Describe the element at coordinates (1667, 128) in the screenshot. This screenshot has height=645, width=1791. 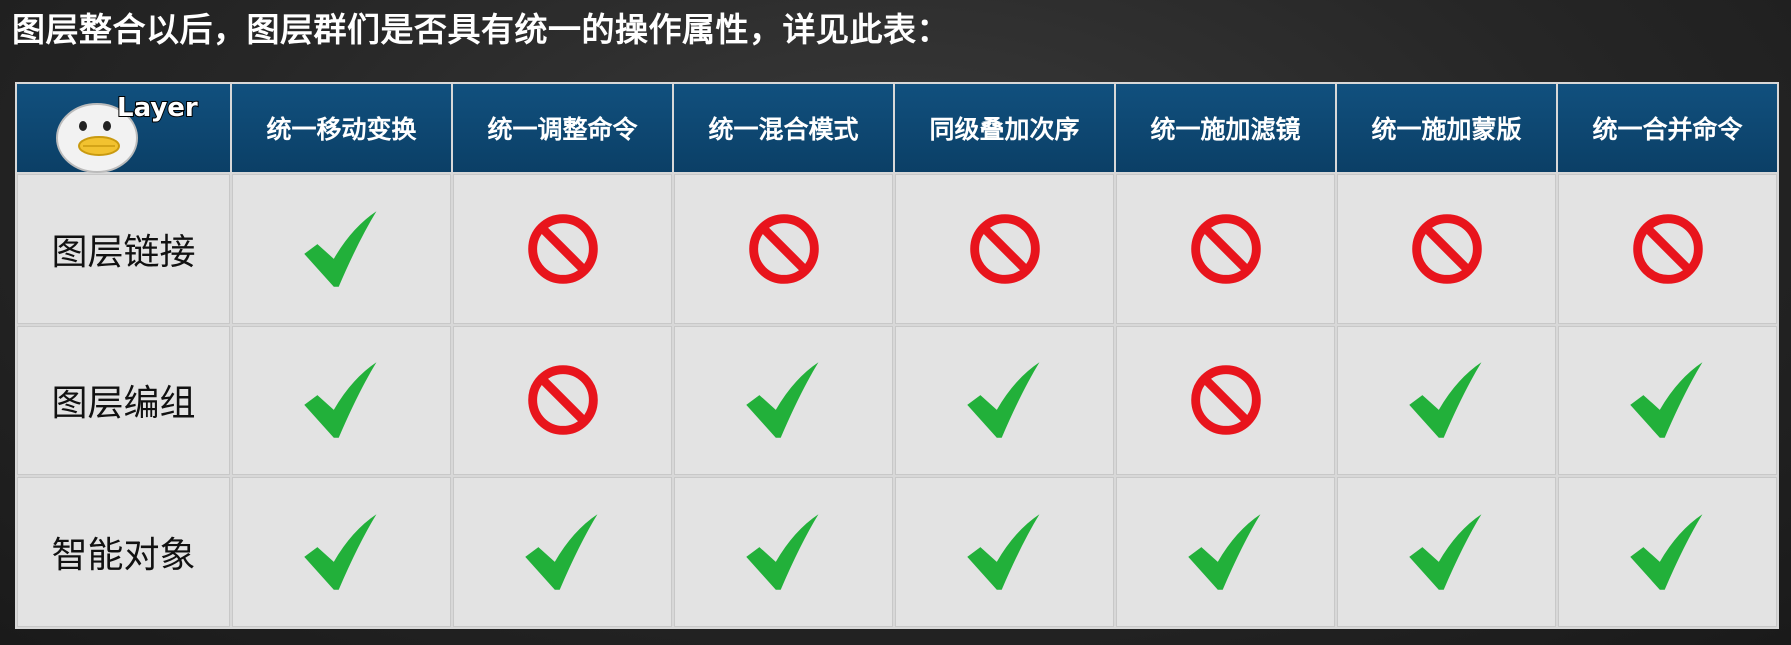
I see `column-header: 统一合并命令` at that location.